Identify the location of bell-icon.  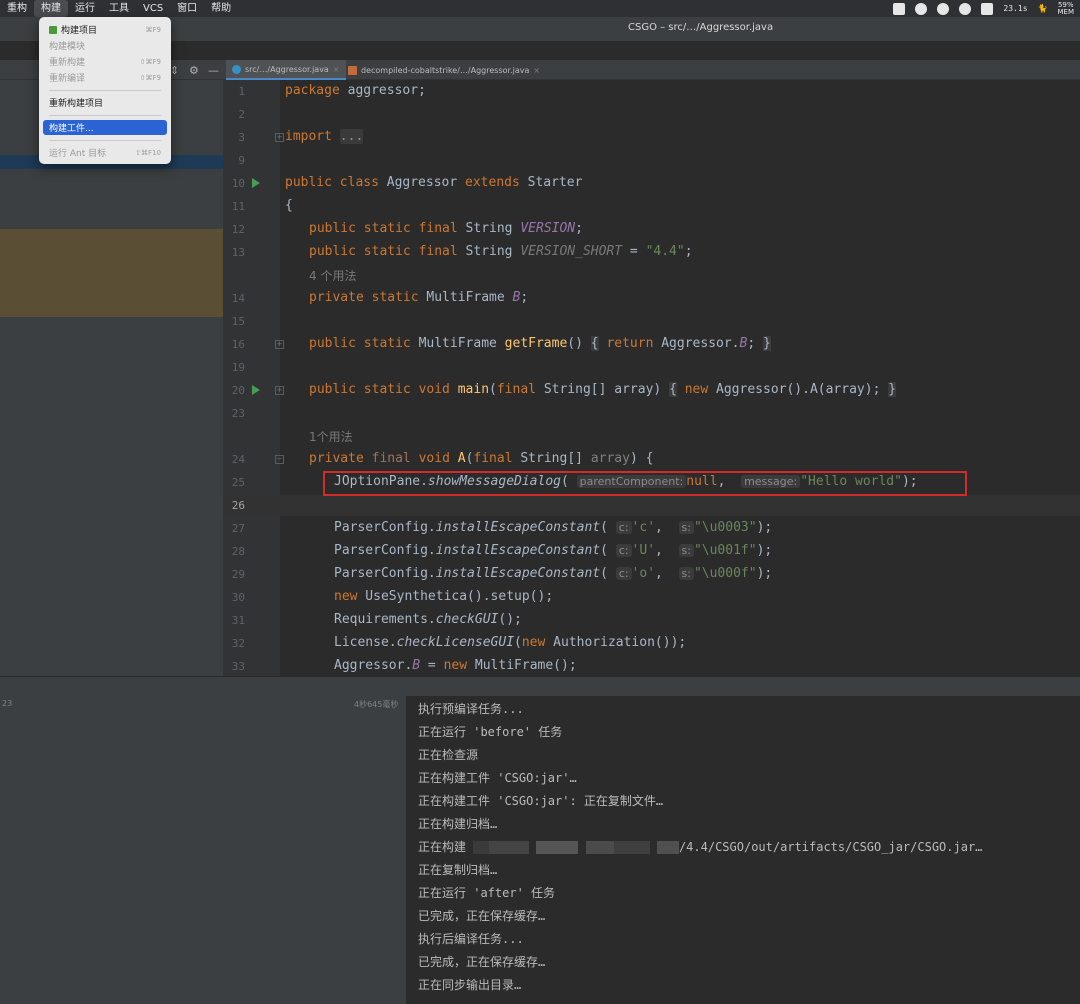
(943, 8).